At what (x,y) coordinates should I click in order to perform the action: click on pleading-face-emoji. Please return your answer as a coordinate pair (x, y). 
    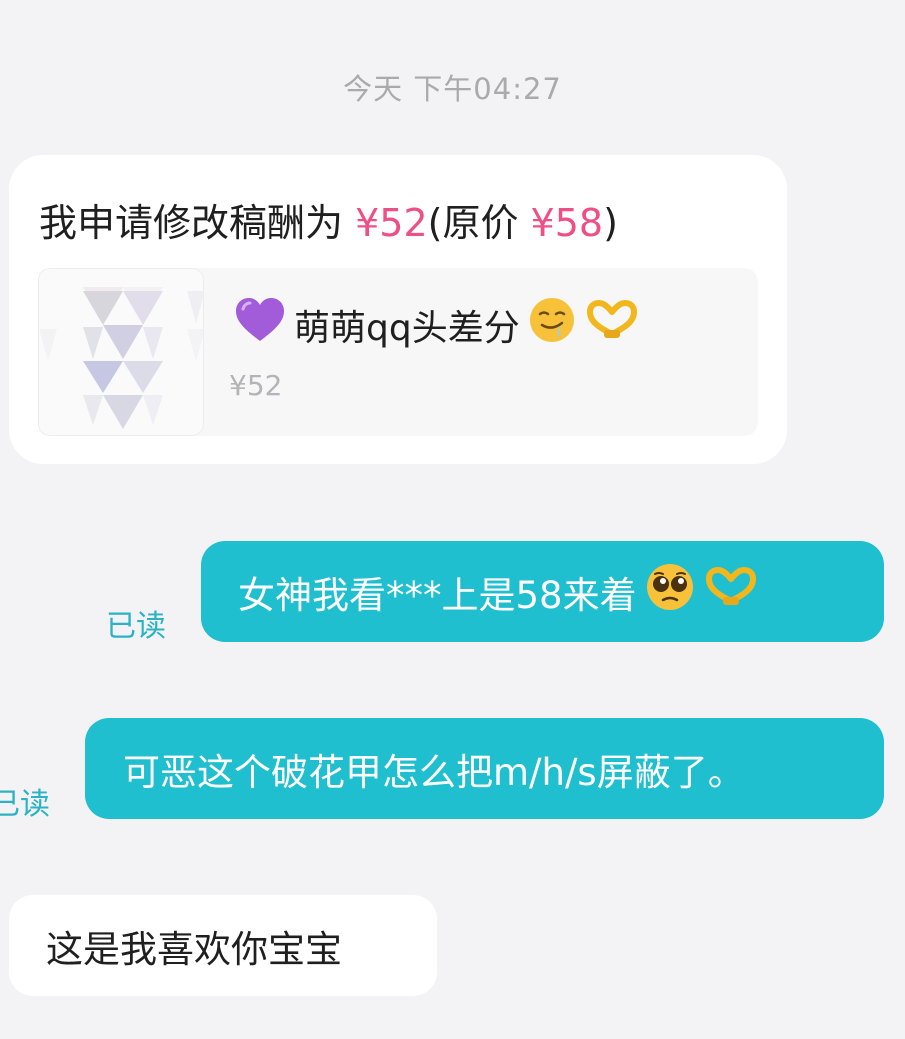
    Looking at the image, I should click on (670, 591).